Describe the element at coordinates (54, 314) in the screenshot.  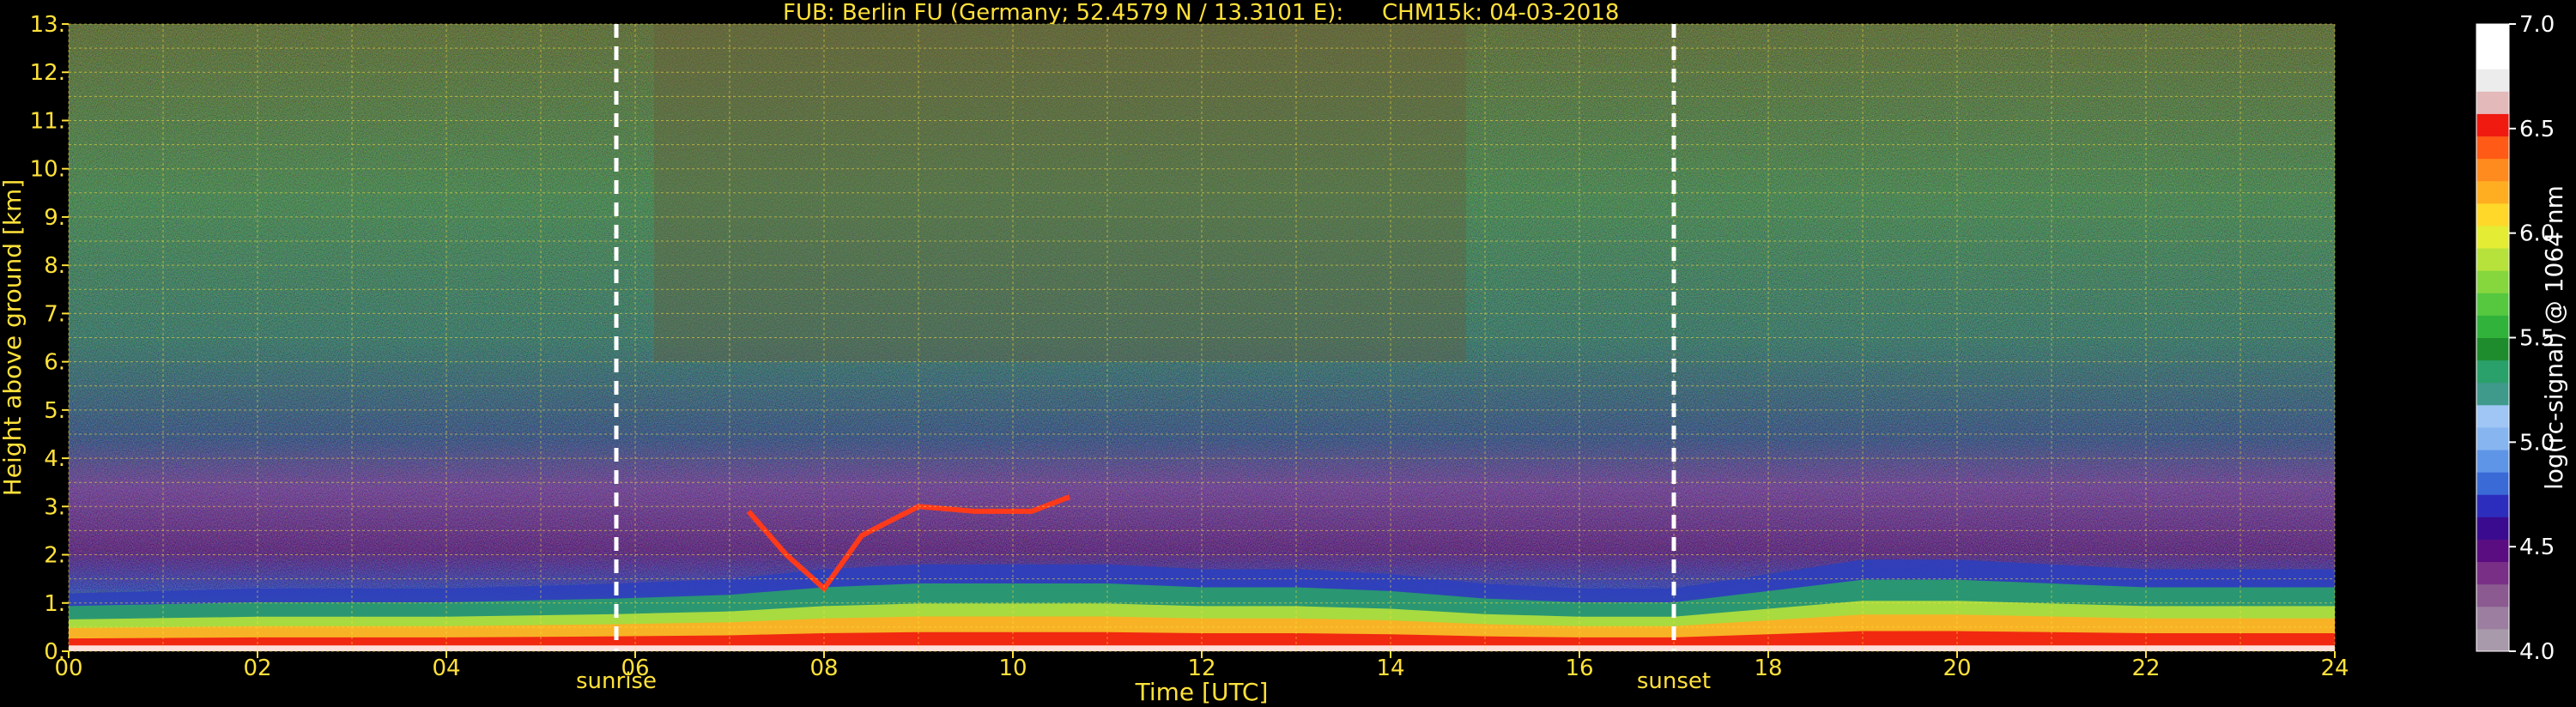
I see `y-tick-label: 7.` at that location.